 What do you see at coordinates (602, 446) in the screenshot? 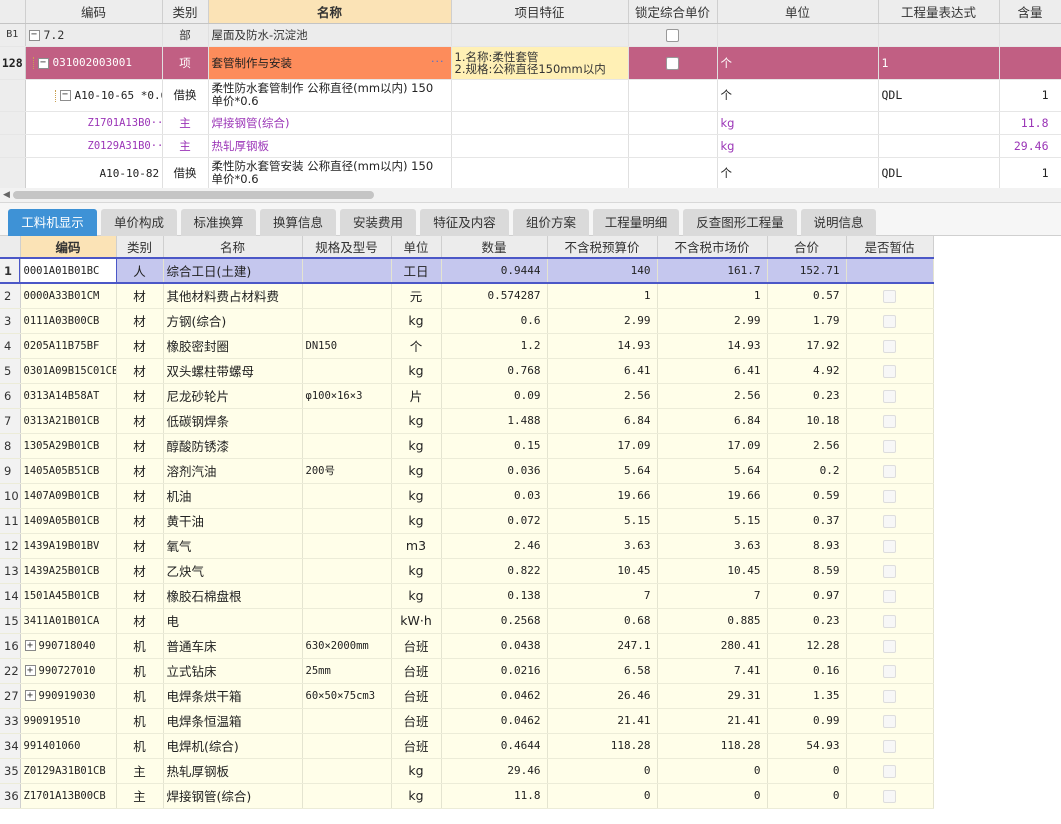
I see `budget-price-cell: 17.09` at bounding box center [602, 446].